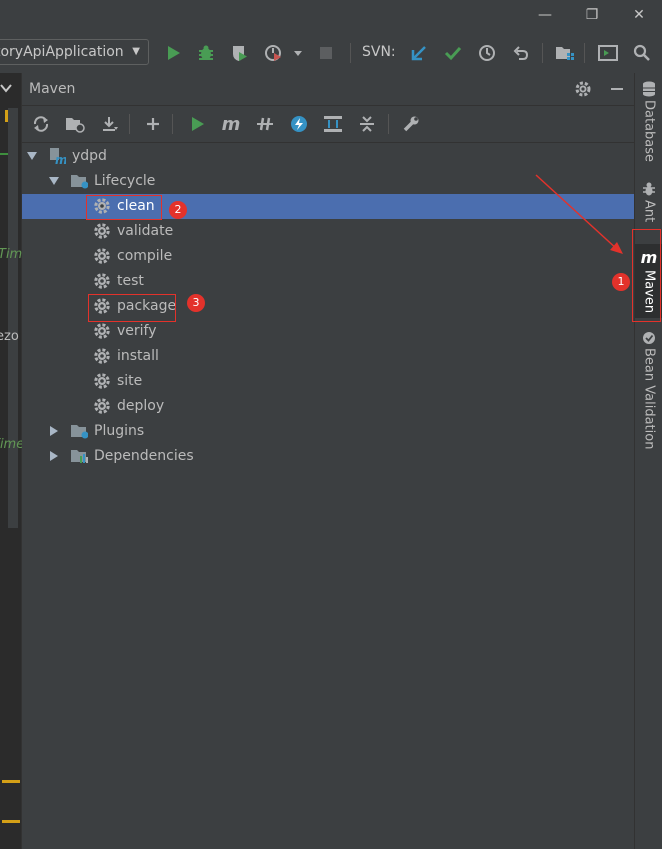 This screenshot has width=662, height=849. I want to click on minimize-icon, so click(617, 89).